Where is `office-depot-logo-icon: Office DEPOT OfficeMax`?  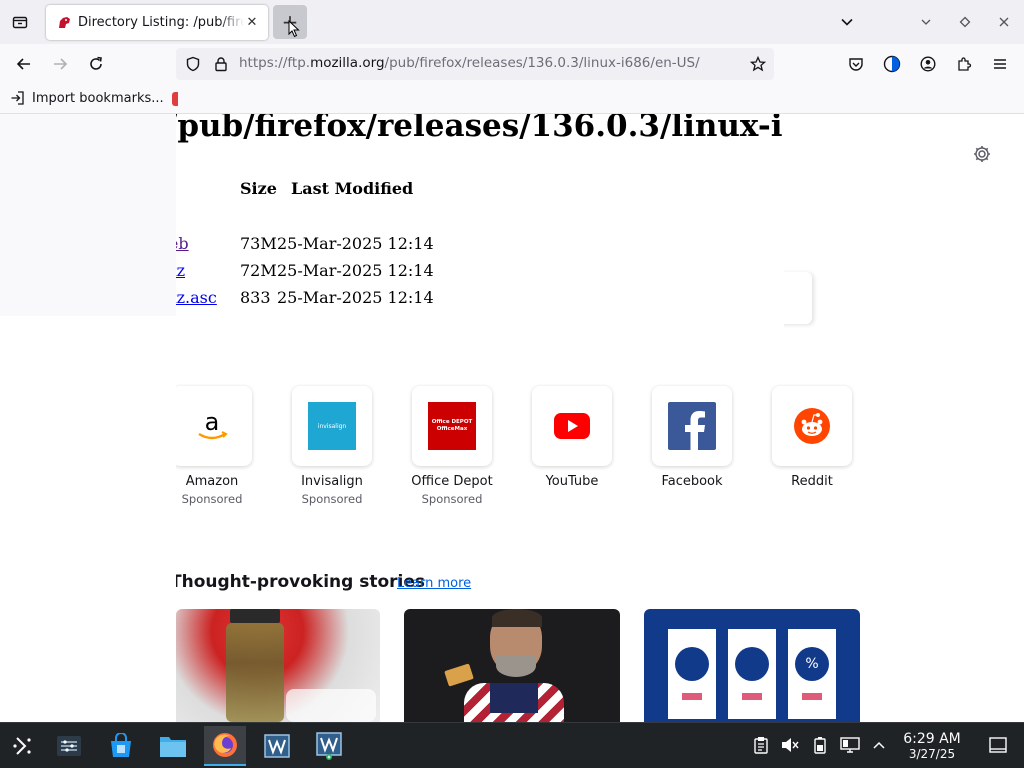
office-depot-logo-icon: Office DEPOT OfficeMax is located at coordinates (452, 426).